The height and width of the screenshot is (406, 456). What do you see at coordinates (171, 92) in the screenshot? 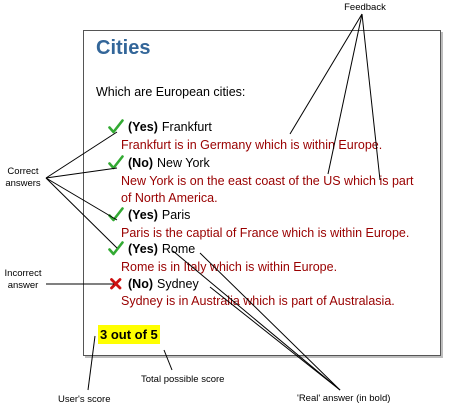
I see `quiz-question: Which are European cities:` at bounding box center [171, 92].